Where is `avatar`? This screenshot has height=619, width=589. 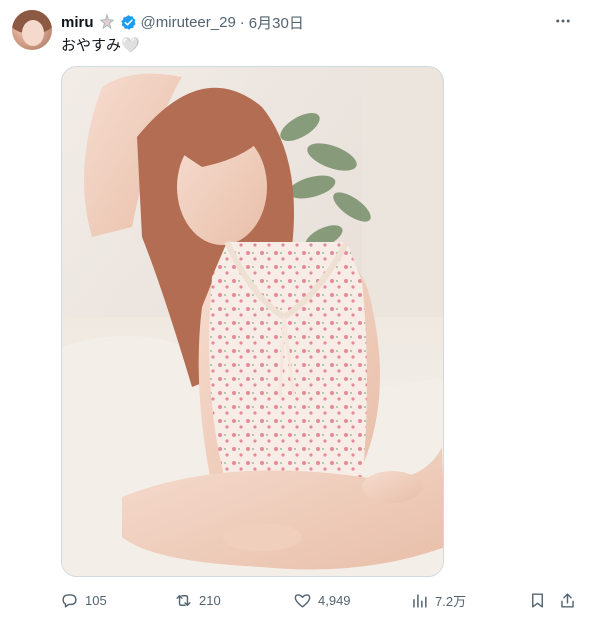
avatar is located at coordinates (32, 30).